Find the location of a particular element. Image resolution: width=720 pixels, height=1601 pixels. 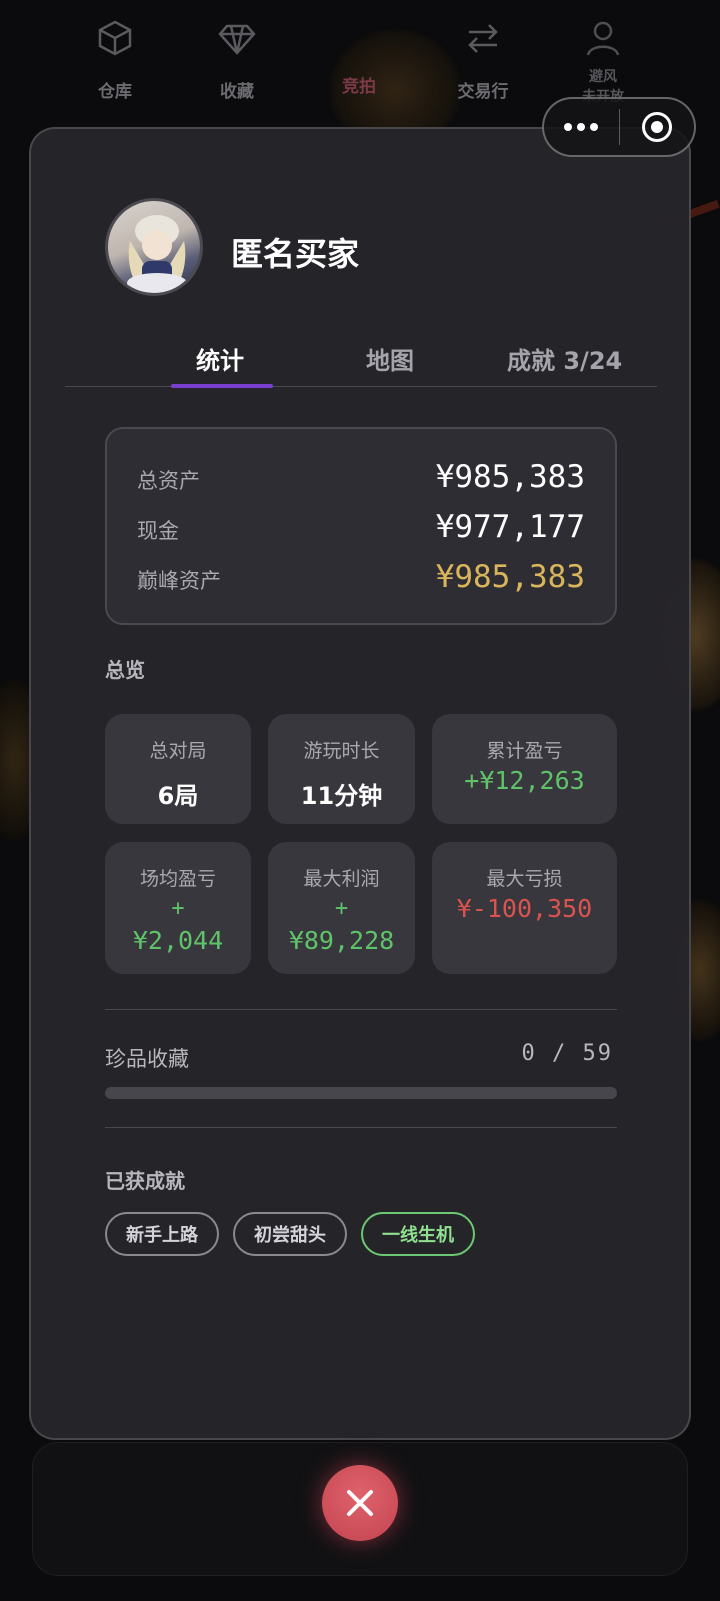

cash-label: 现金 is located at coordinates (158, 531).